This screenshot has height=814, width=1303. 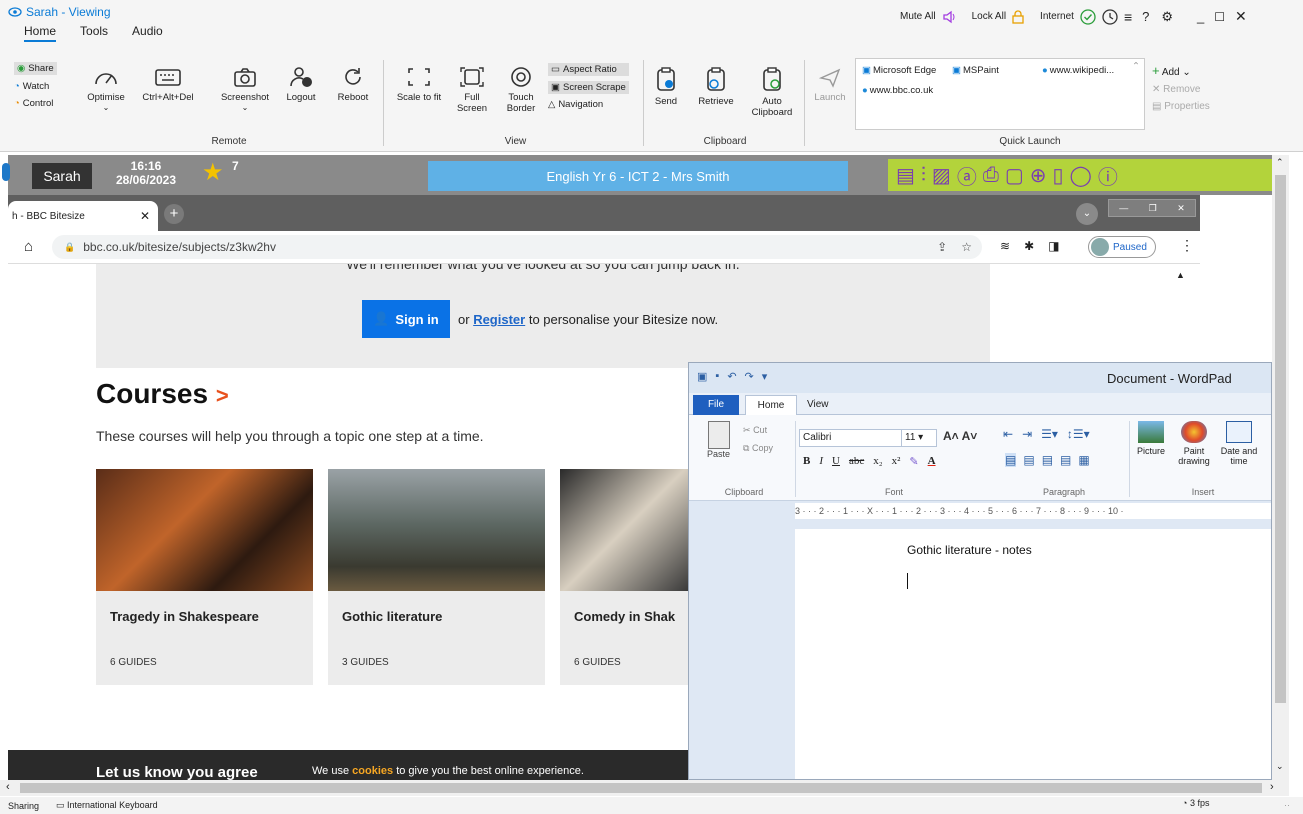 What do you see at coordinates (989, 16) in the screenshot?
I see `lock-all-button: Lock All` at bounding box center [989, 16].